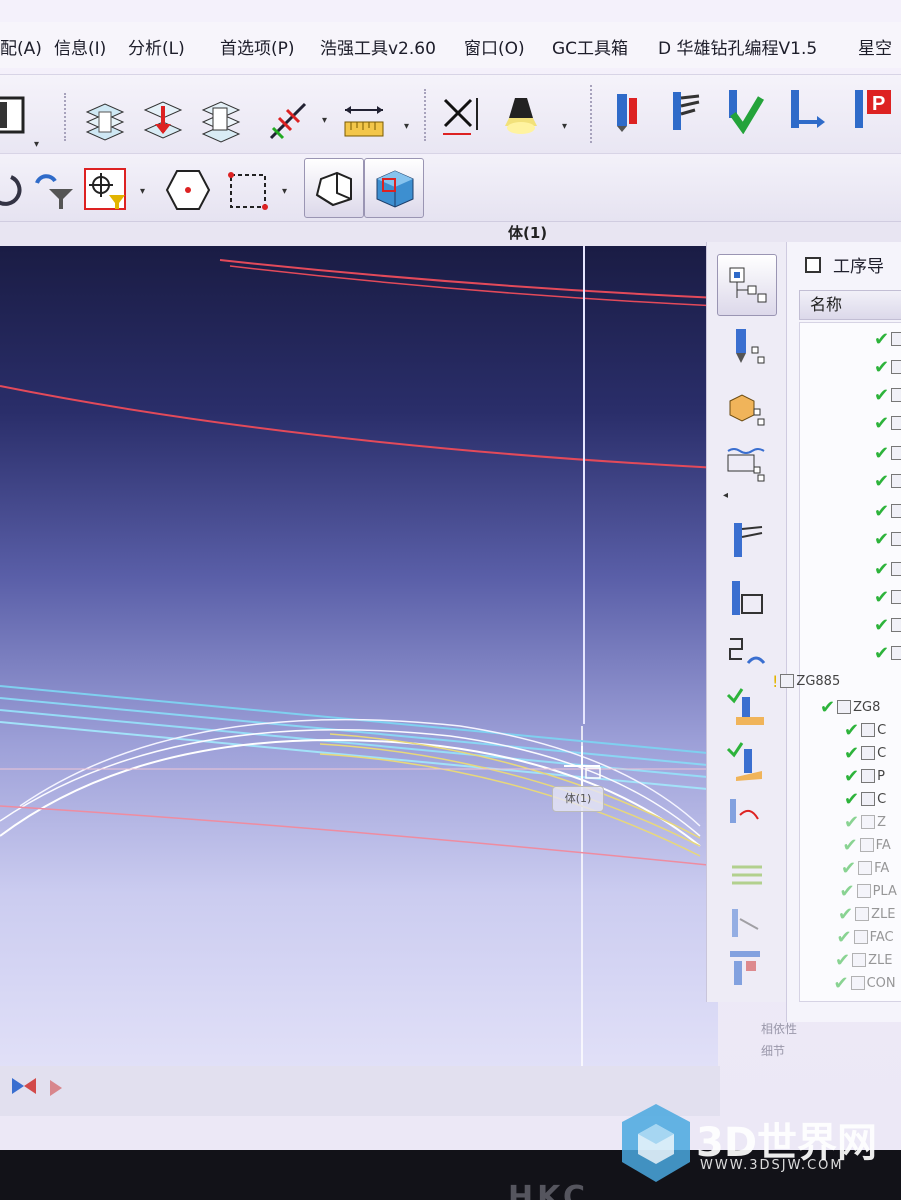  Describe the element at coordinates (747, 464) in the screenshot. I see `method-view-icon` at that location.